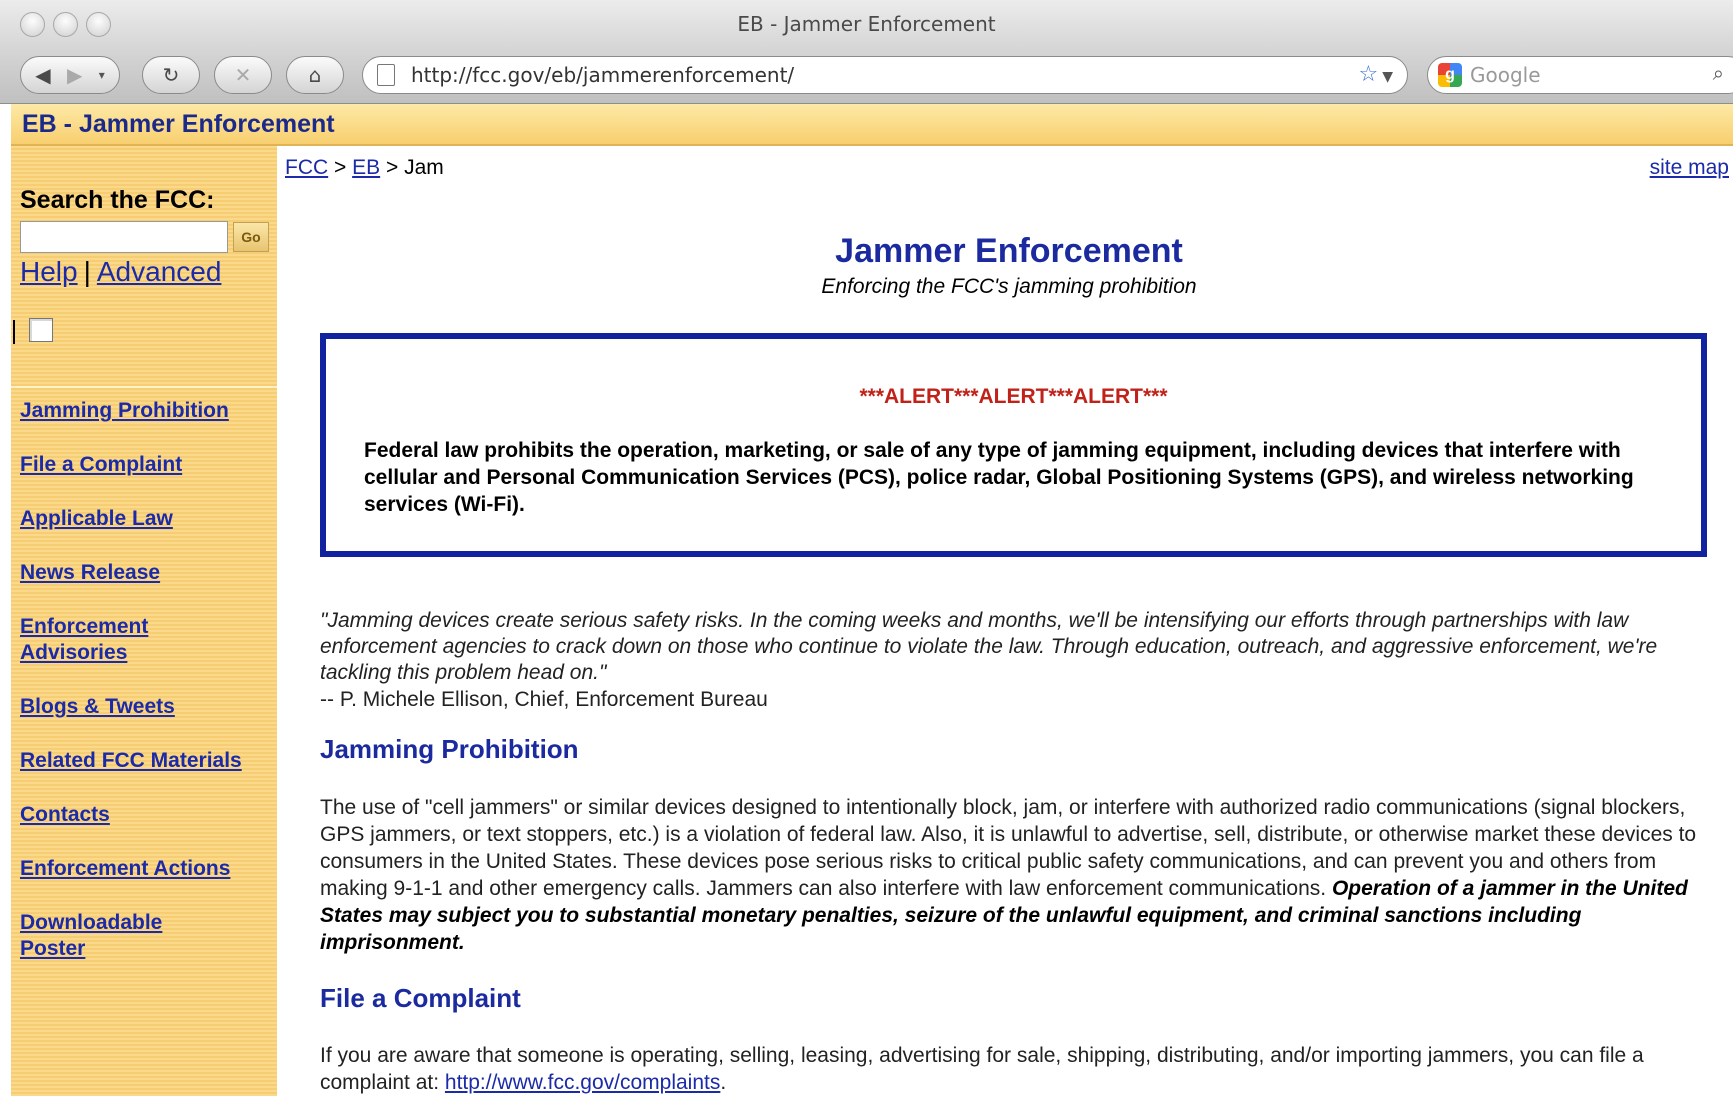 The image size is (1733, 1096). I want to click on page-subtitle: Enforcing the FCC's jamming prohibition, so click(1009, 286).